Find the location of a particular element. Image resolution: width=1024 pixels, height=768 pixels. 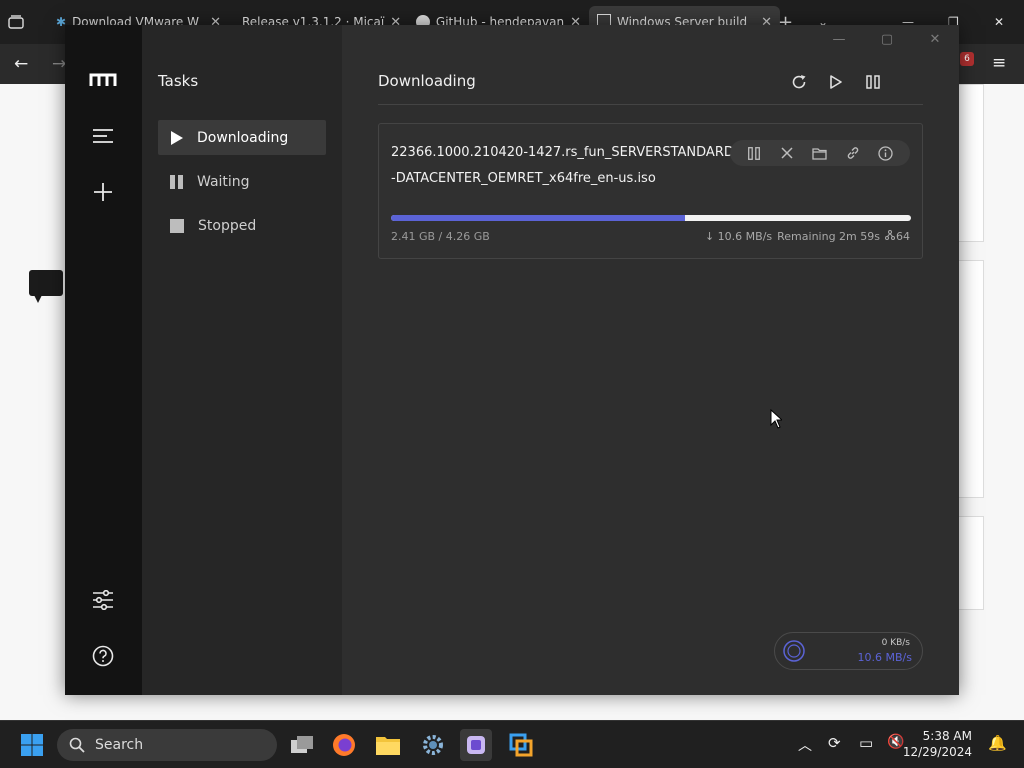

pause-all-icon is located at coordinates (873, 82).